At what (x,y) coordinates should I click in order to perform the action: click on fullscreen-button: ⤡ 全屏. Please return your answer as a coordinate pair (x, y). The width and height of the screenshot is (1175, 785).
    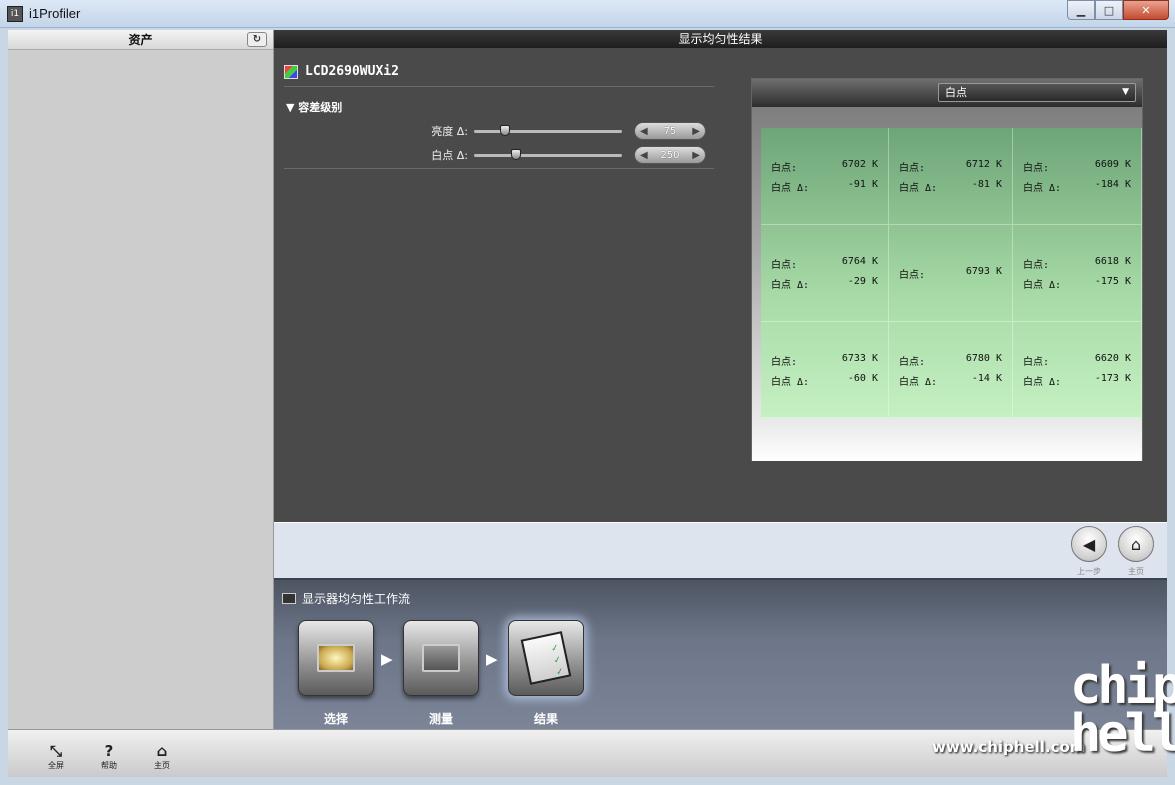
    Looking at the image, I should click on (56, 756).